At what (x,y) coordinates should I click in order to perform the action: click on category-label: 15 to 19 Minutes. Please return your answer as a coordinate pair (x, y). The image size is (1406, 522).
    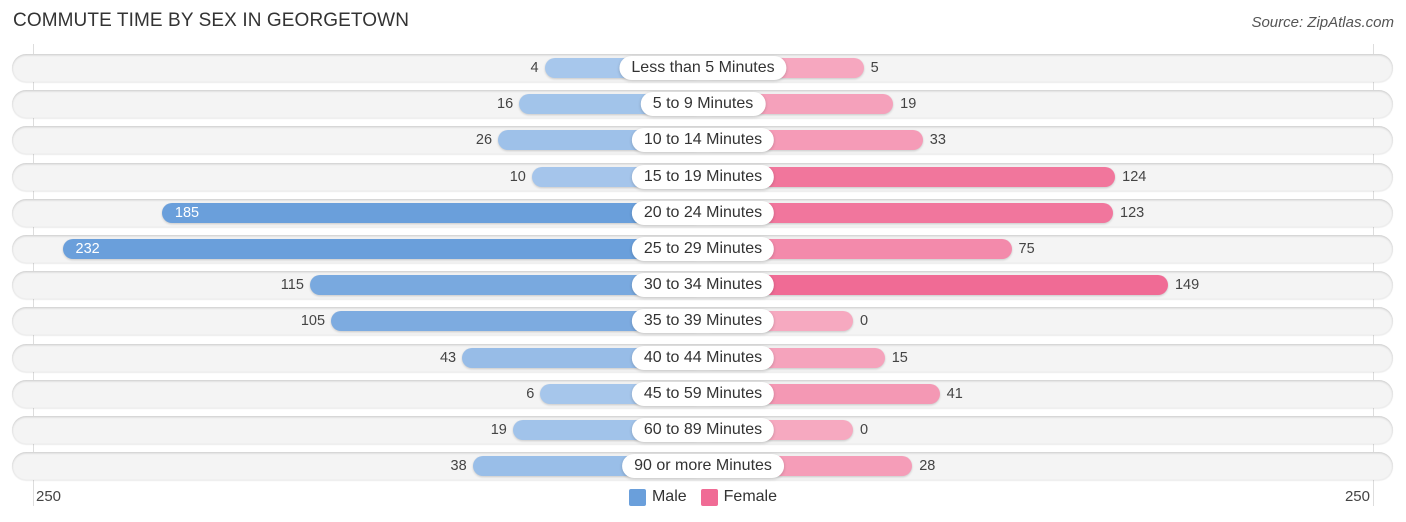
    Looking at the image, I should click on (703, 176).